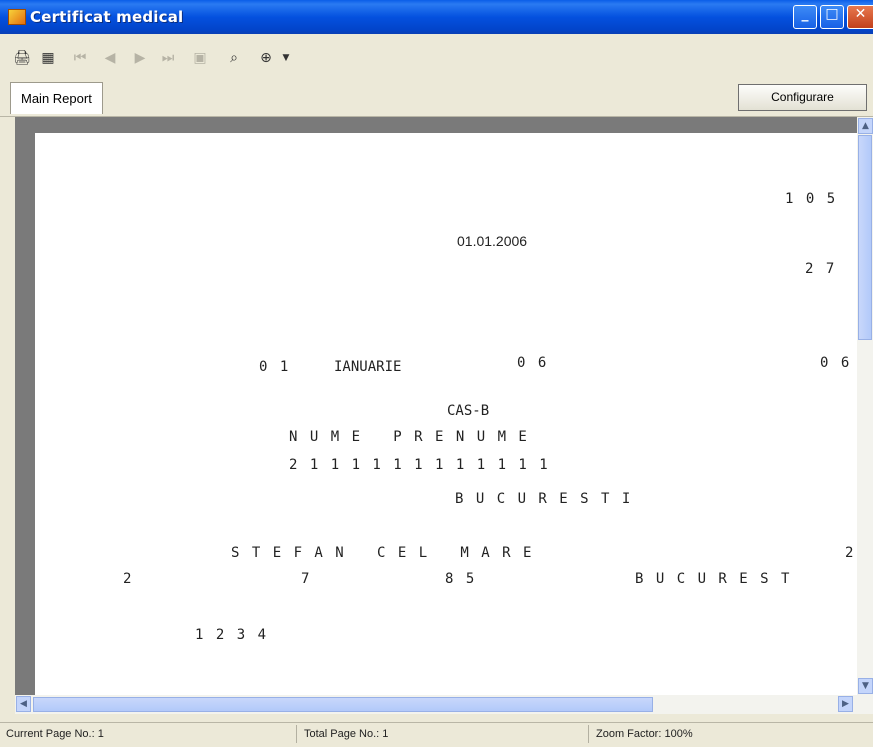 This screenshot has width=873, height=747. I want to click on report-city-2: B U C U R E S T, so click(713, 579).